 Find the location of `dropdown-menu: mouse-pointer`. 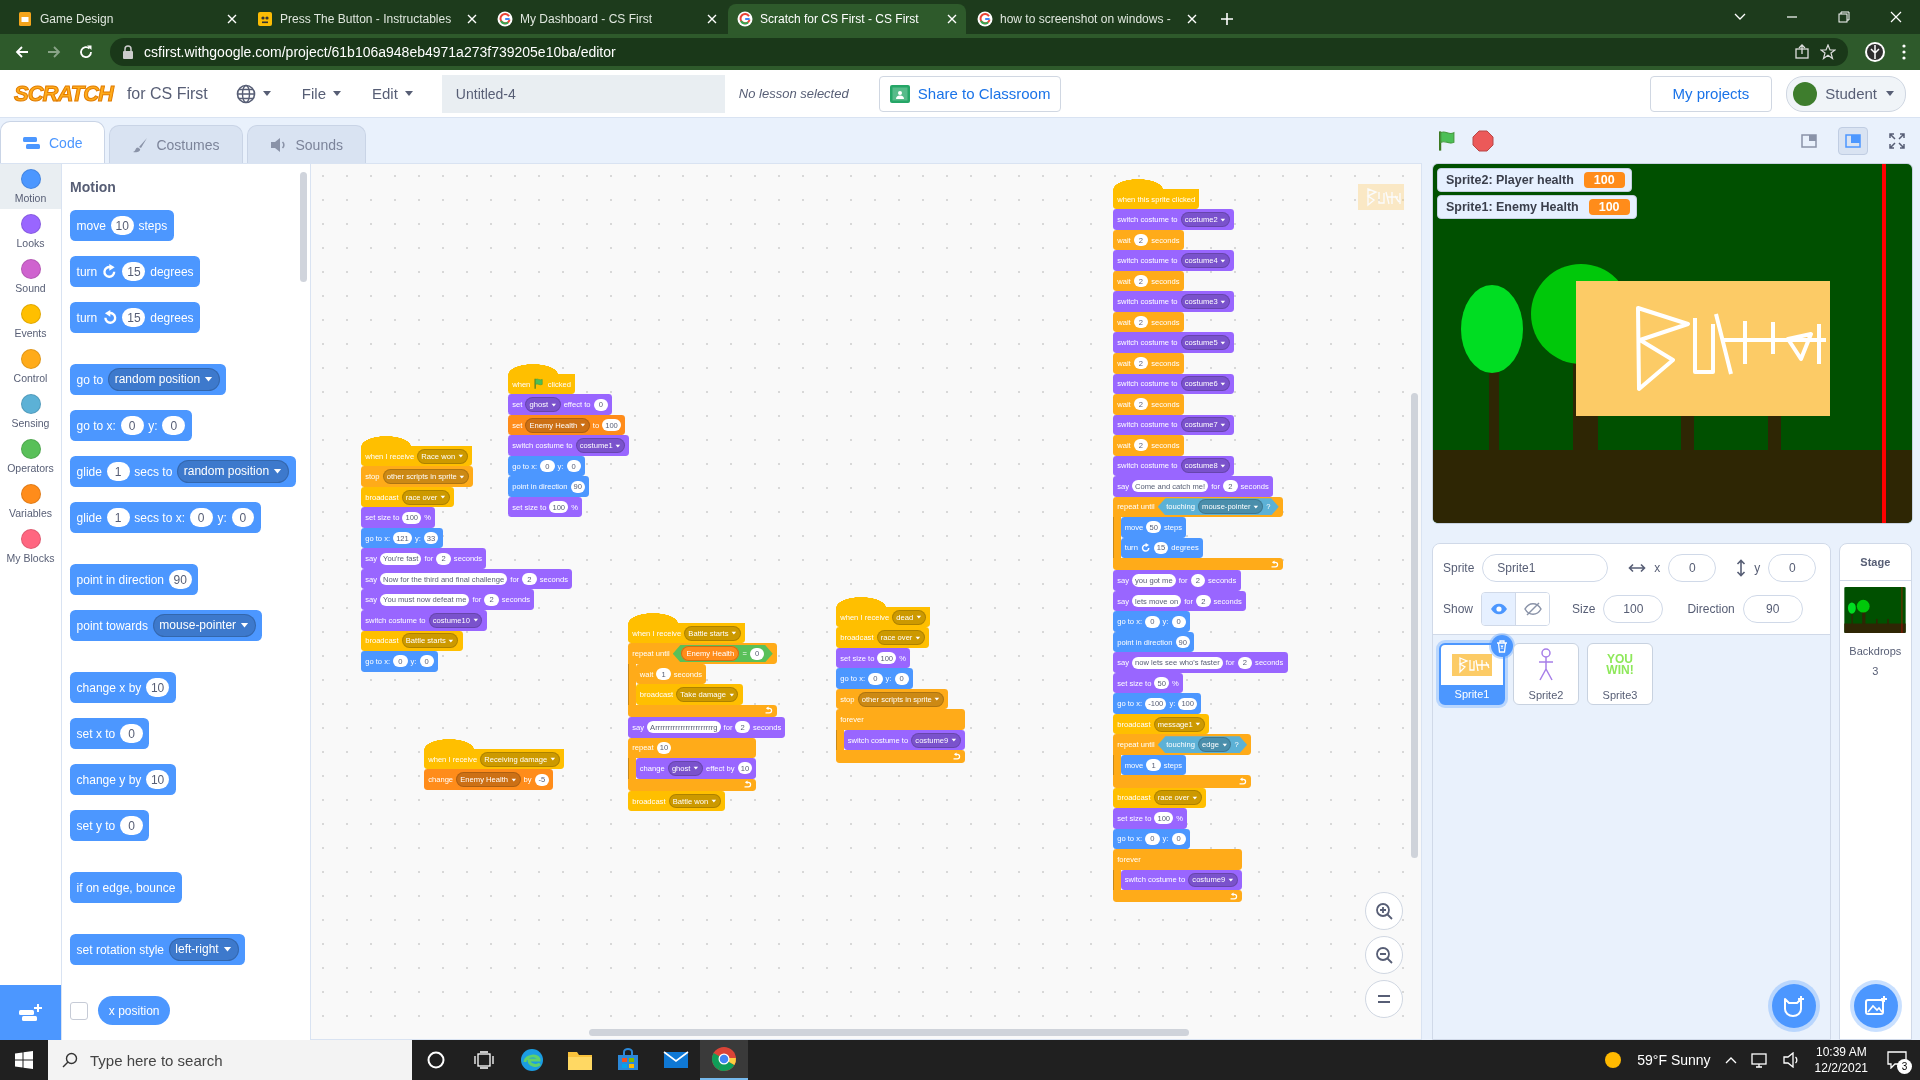

dropdown-menu: mouse-pointer is located at coordinates (204, 625).